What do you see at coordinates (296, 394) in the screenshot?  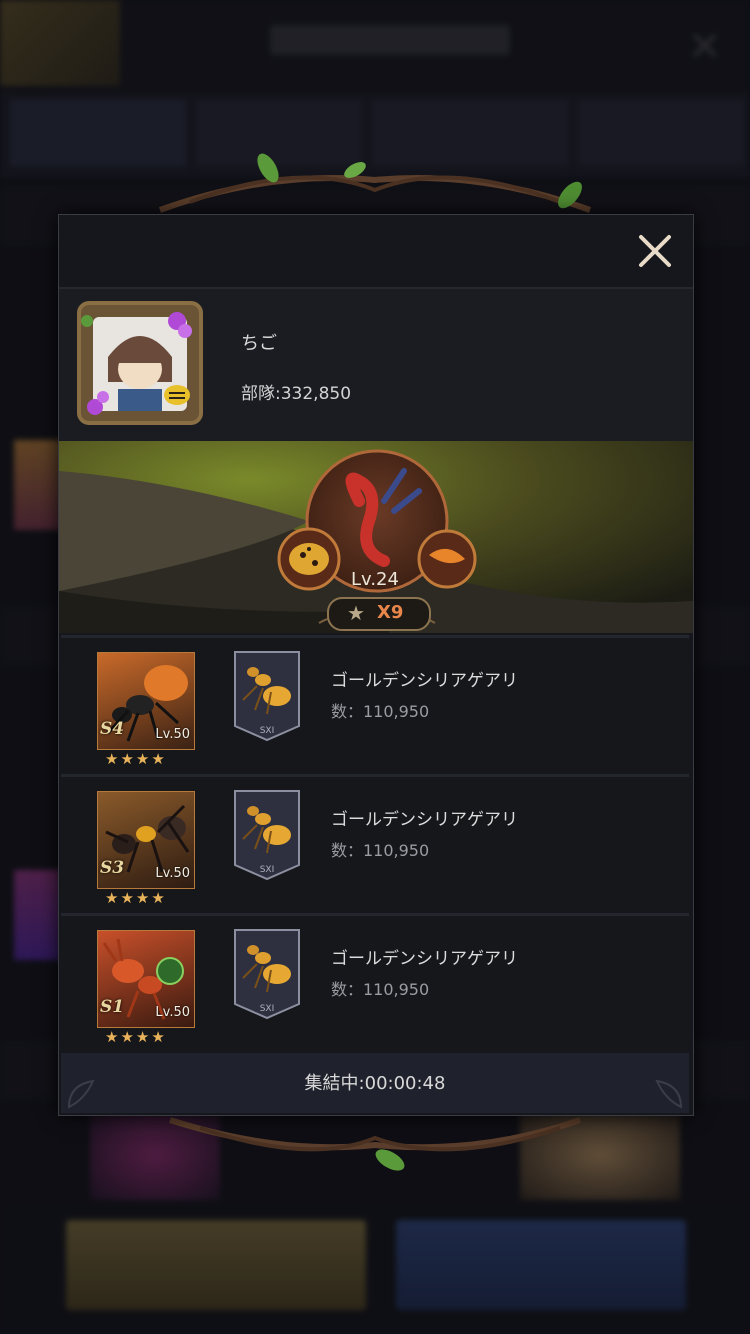 I see `troop-strength: 部隊:332,850` at bounding box center [296, 394].